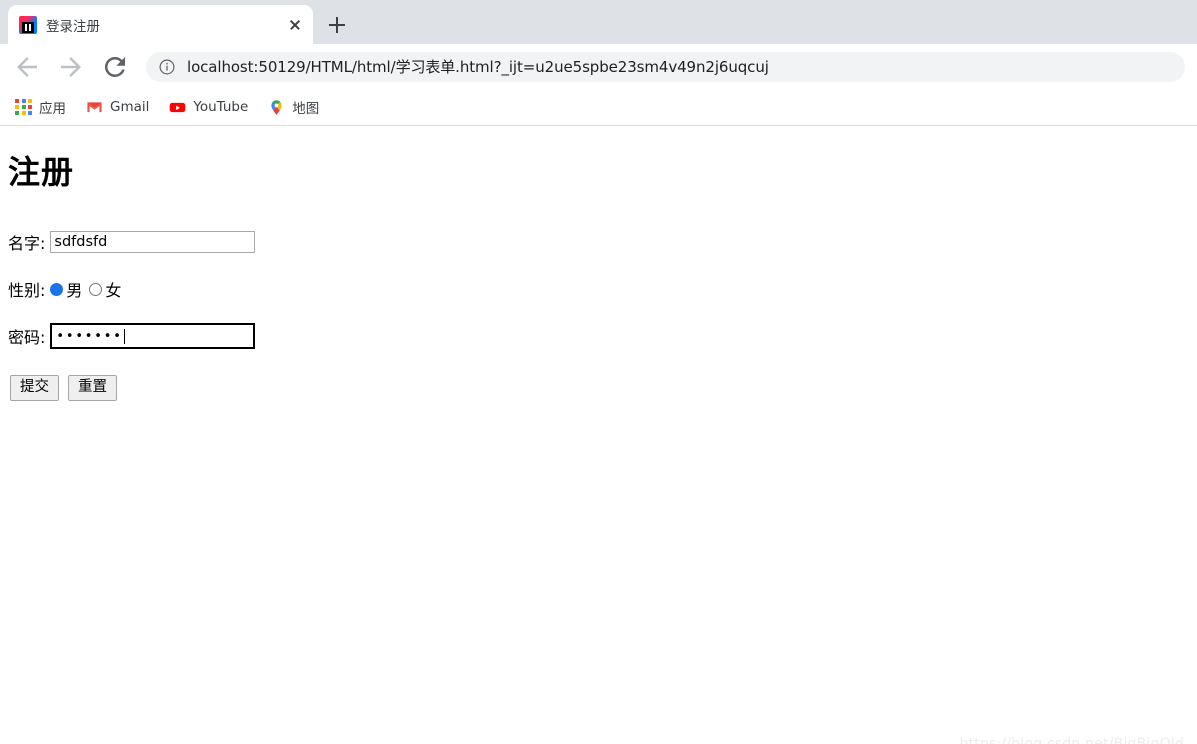  I want to click on bookmark-label: YouTube, so click(221, 107).